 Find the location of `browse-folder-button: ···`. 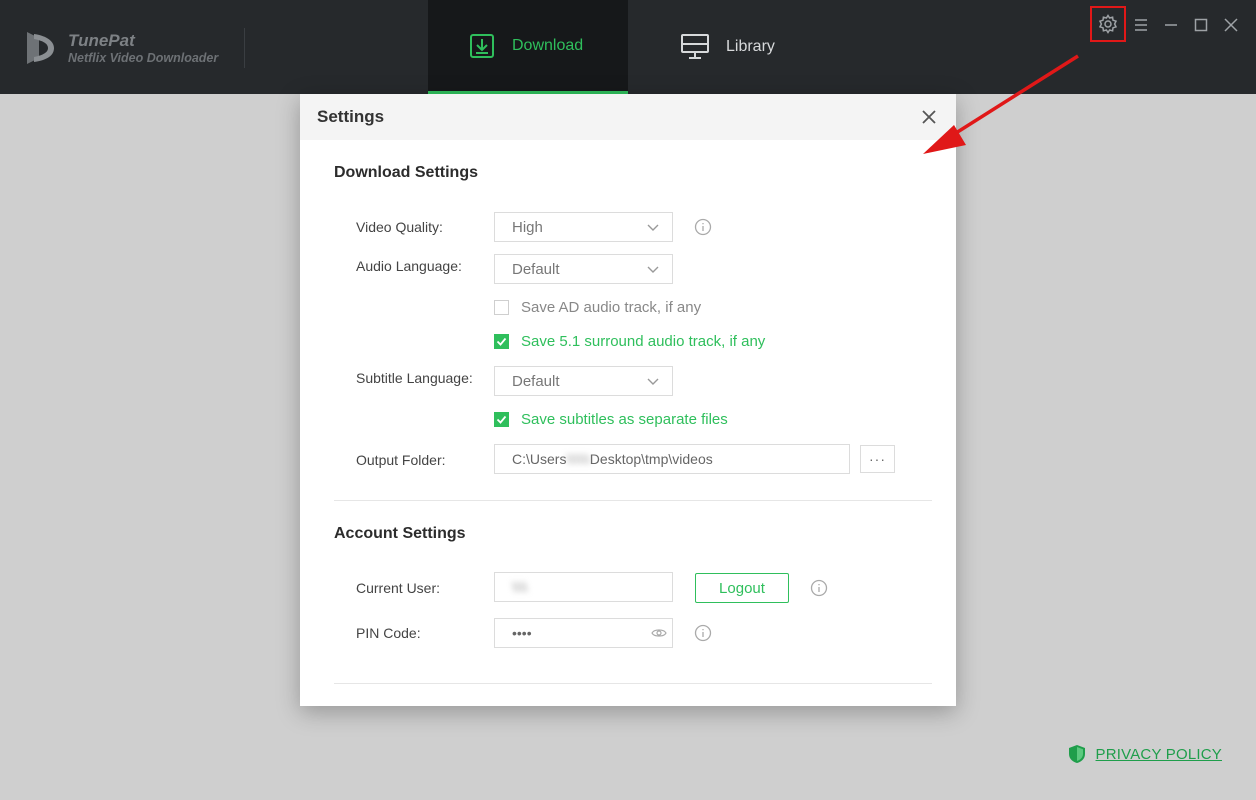

browse-folder-button: ··· is located at coordinates (877, 459).